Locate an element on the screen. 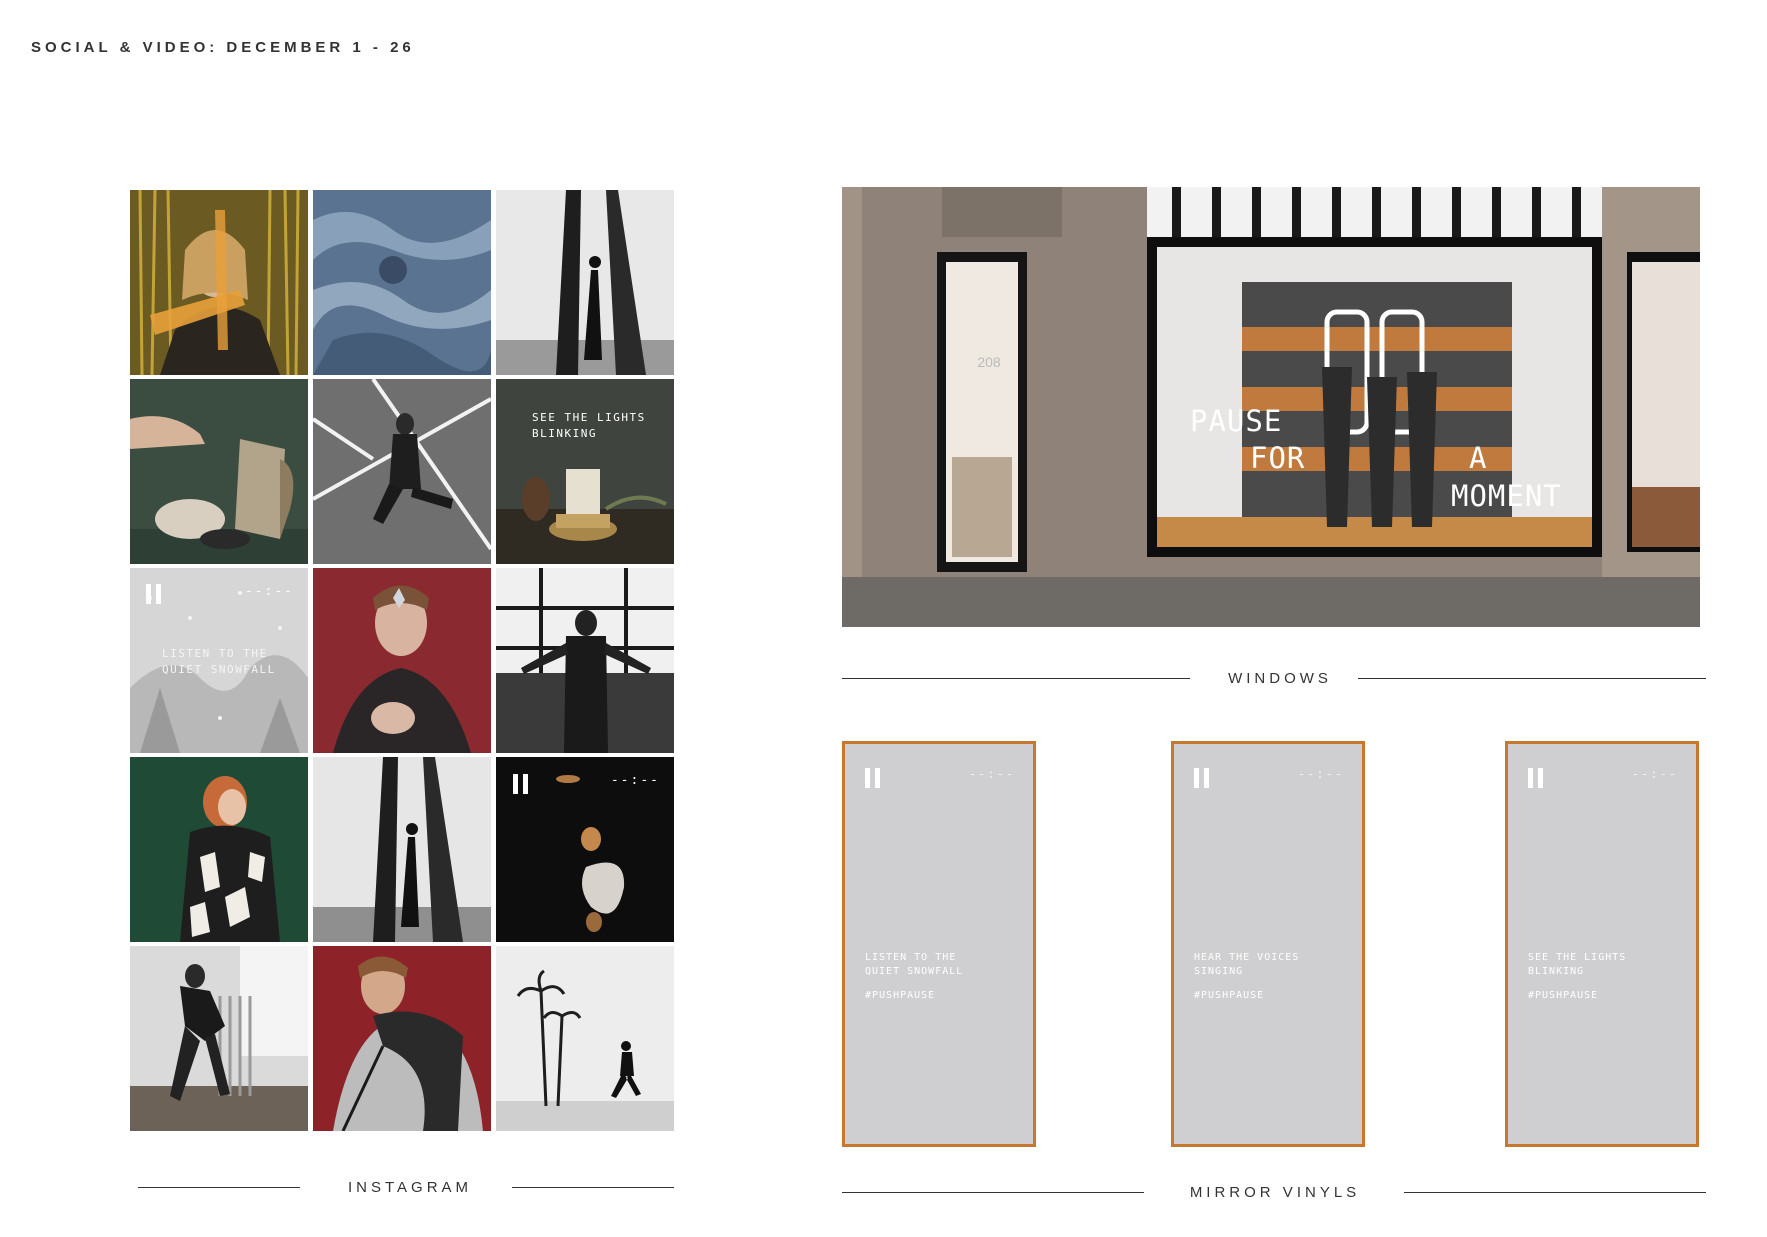 Image resolution: width=1767 pixels, height=1237 pixels. mirror-vinyl-2: --:-- HEAR THE VOICES SINGING #PUSHPAUSE is located at coordinates (1268, 944).